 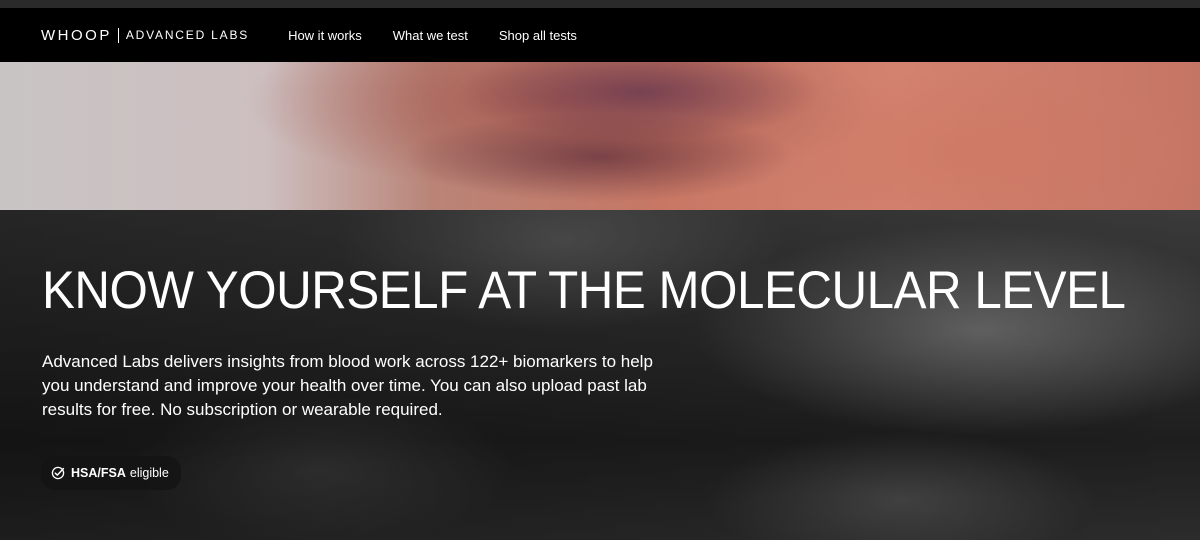 What do you see at coordinates (118, 35) in the screenshot?
I see `brand-divider` at bounding box center [118, 35].